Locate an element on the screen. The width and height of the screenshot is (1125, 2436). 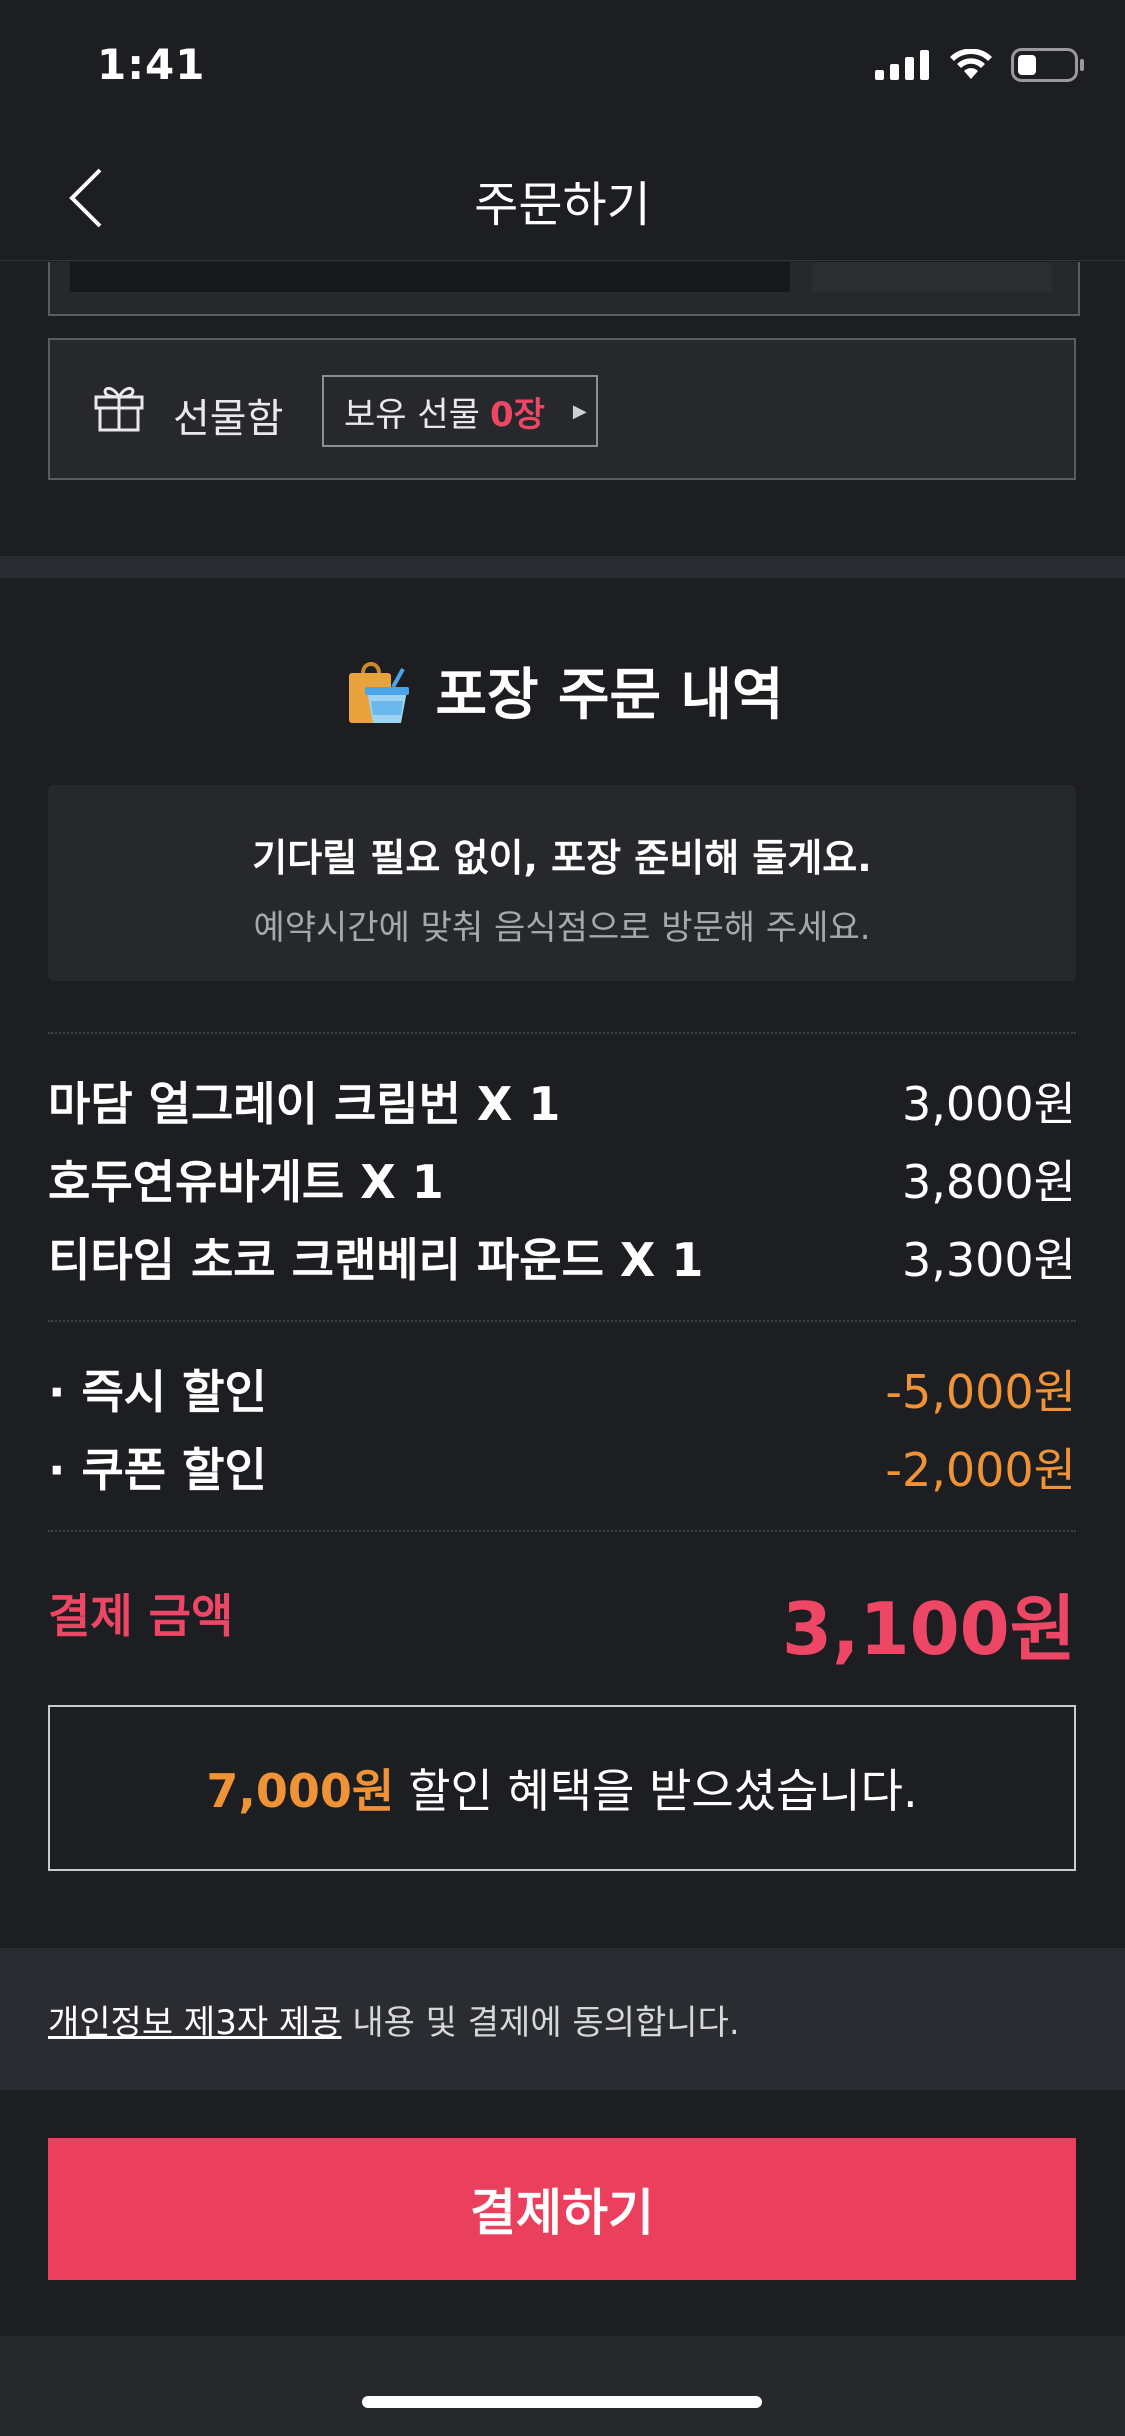
gift-count-label: 보유 선물 is located at coordinates (412, 414).